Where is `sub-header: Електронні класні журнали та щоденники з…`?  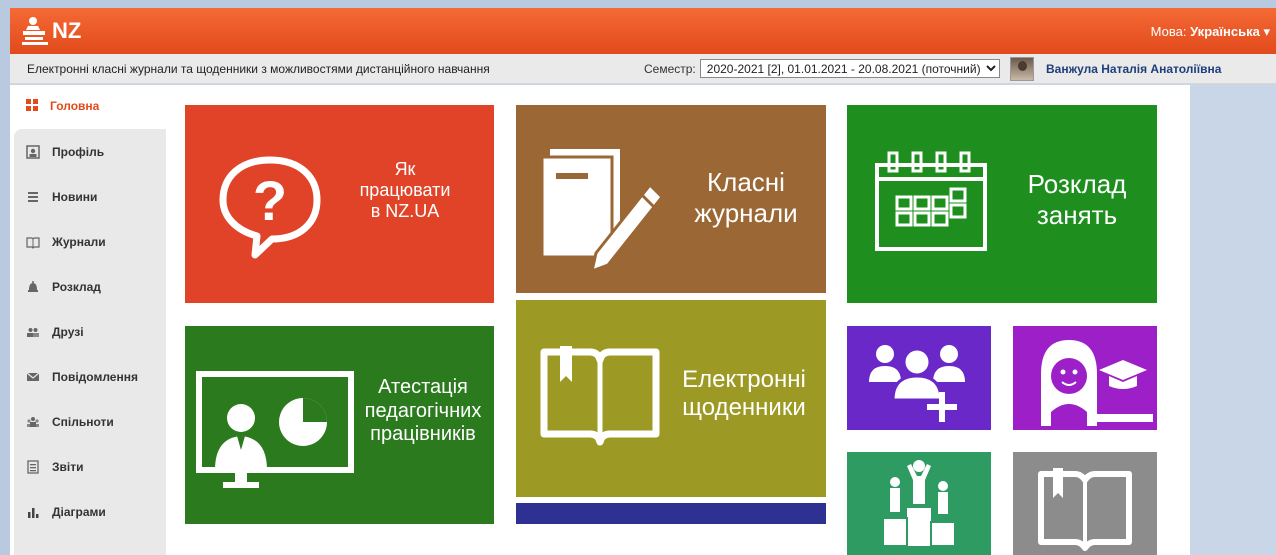 sub-header: Електронні класні журнали та щоденники з… is located at coordinates (643, 69).